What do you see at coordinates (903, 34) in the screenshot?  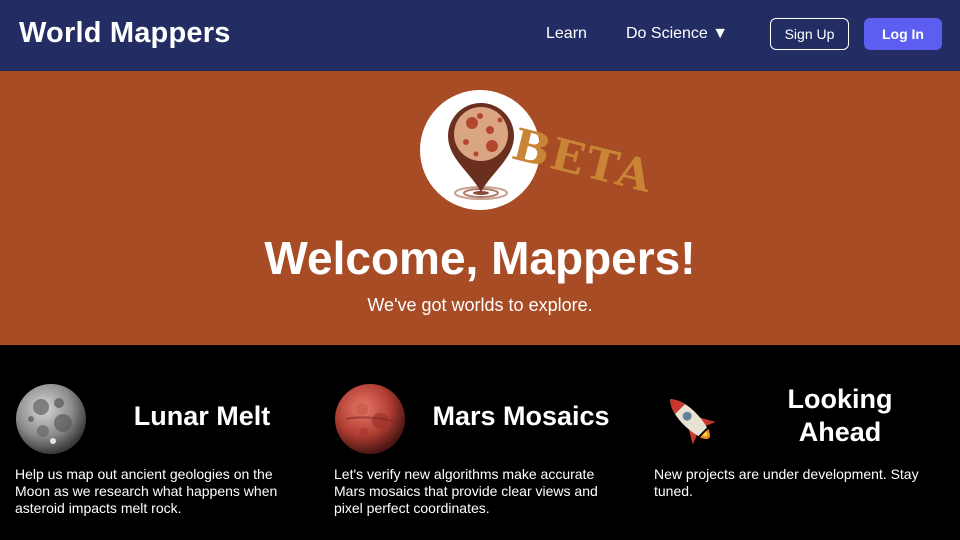 I see `log-in-button: Log In` at bounding box center [903, 34].